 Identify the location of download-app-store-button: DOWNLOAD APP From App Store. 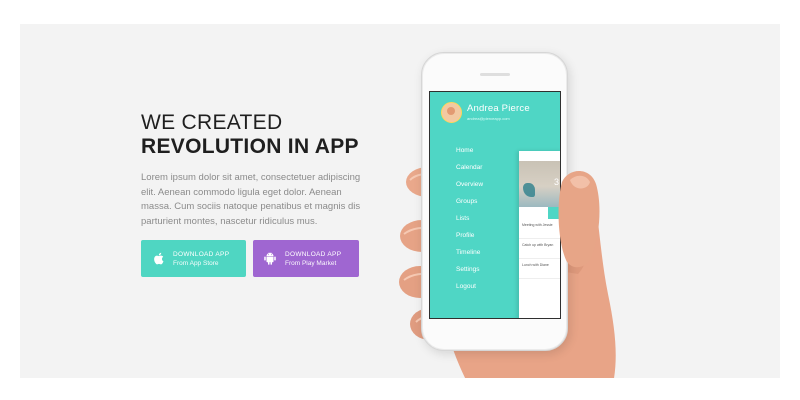
(193, 258).